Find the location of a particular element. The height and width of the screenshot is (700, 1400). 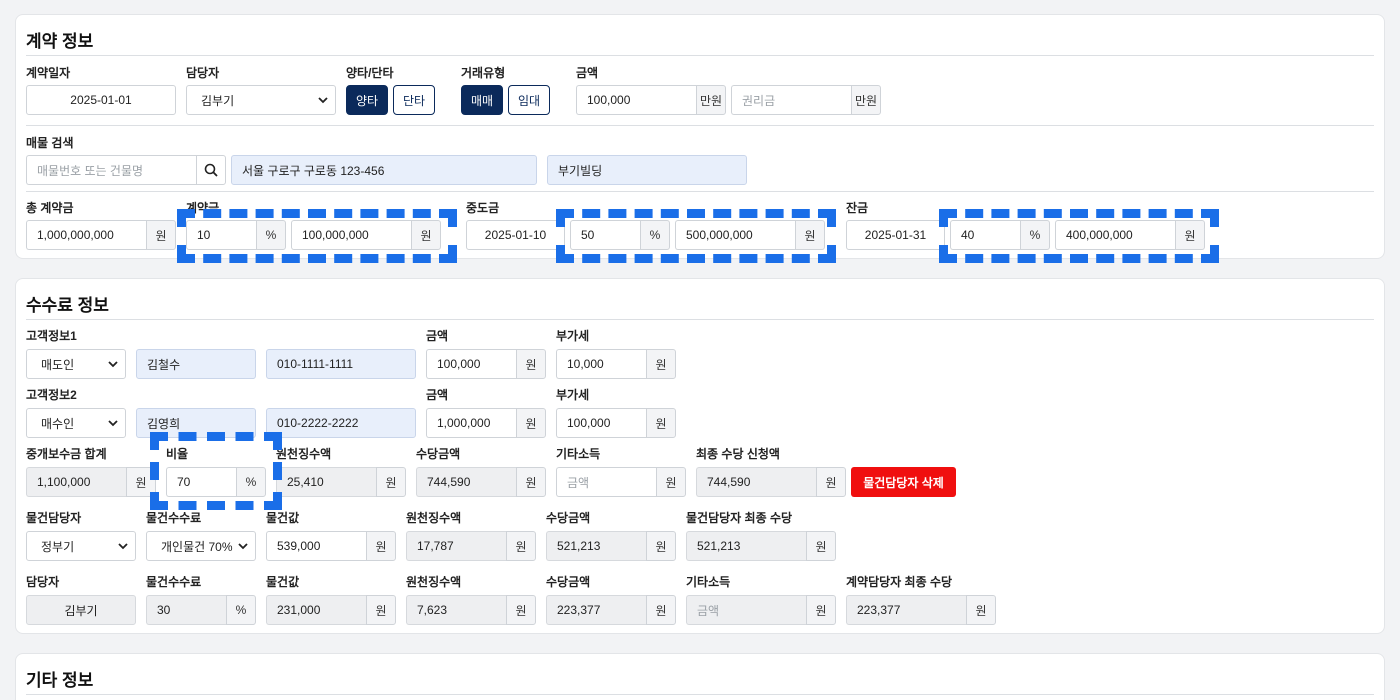

etc-info-card: 기타 정보 is located at coordinates (700, 676).